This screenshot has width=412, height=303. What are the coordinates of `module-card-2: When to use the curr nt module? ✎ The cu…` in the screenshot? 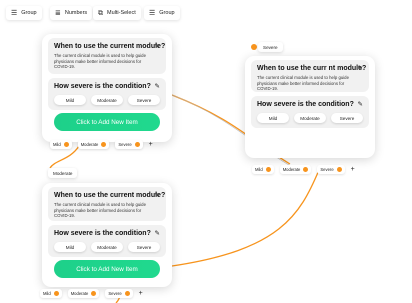 It's located at (310, 107).